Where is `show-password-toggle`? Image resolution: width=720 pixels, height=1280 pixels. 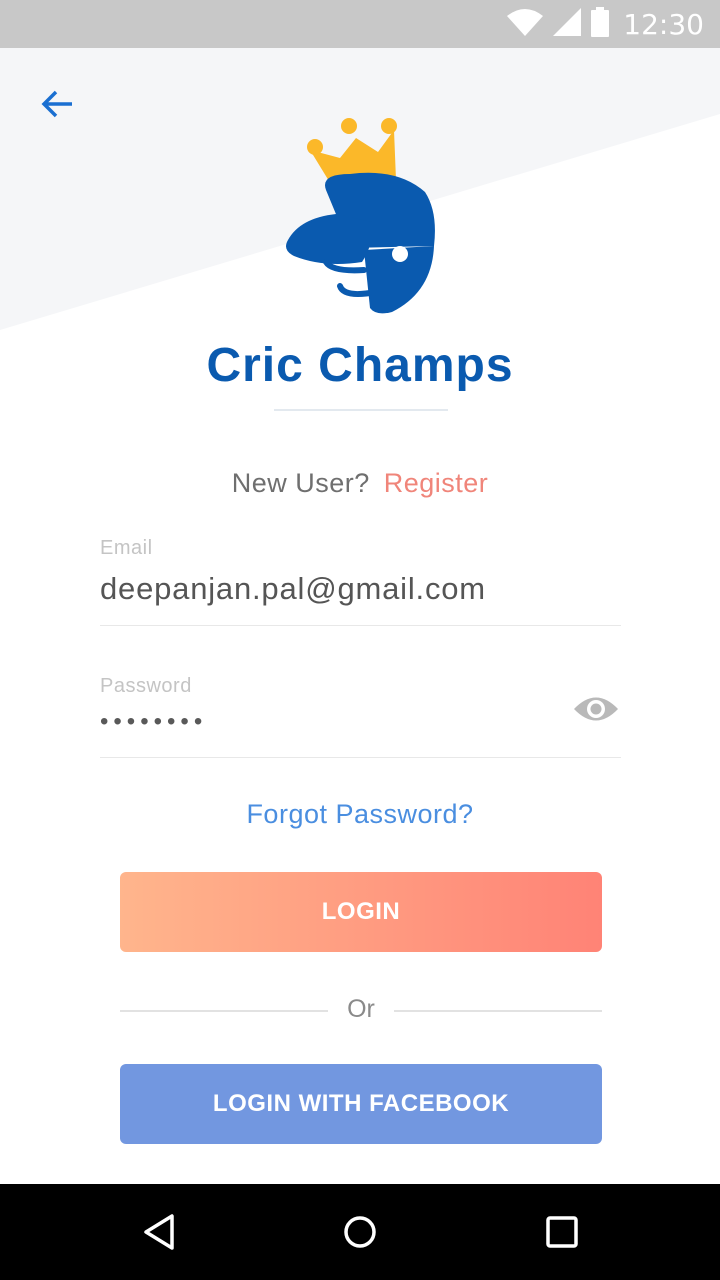 show-password-toggle is located at coordinates (596, 709).